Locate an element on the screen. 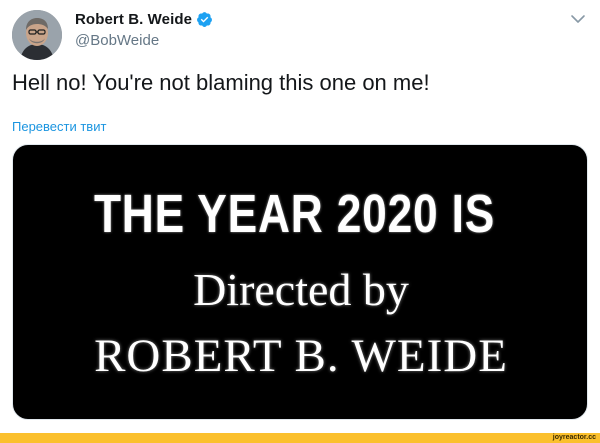 Image resolution: width=600 pixels, height=443 pixels. media-text-line-1: THE YEAR 2020 IS is located at coordinates (294, 214).